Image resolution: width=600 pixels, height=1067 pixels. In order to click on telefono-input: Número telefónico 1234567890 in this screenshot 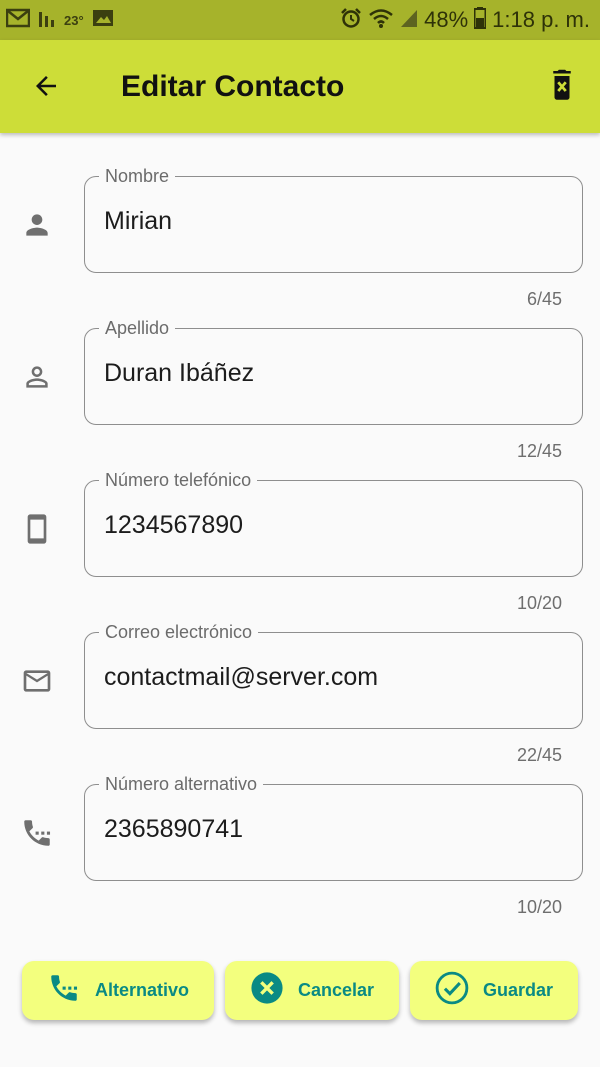, I will do `click(333, 523)`.